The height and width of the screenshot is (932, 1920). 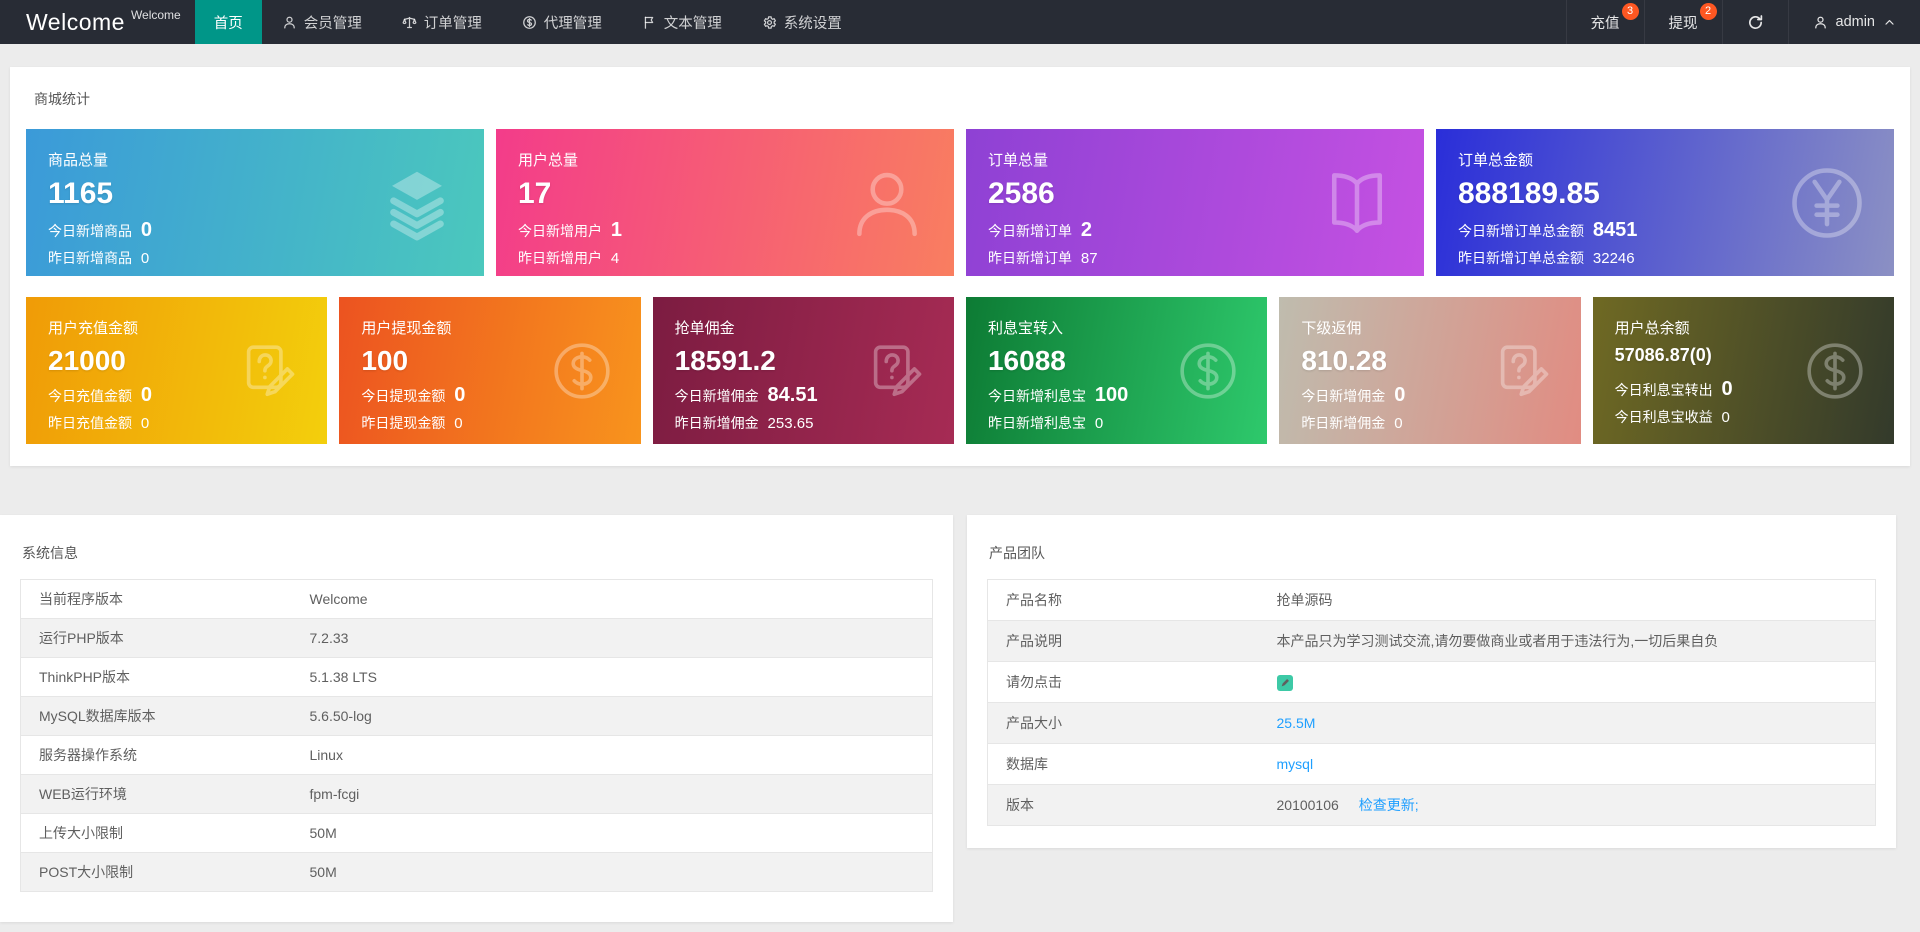 I want to click on table-row: POST大小限制 50M, so click(x=476, y=872).